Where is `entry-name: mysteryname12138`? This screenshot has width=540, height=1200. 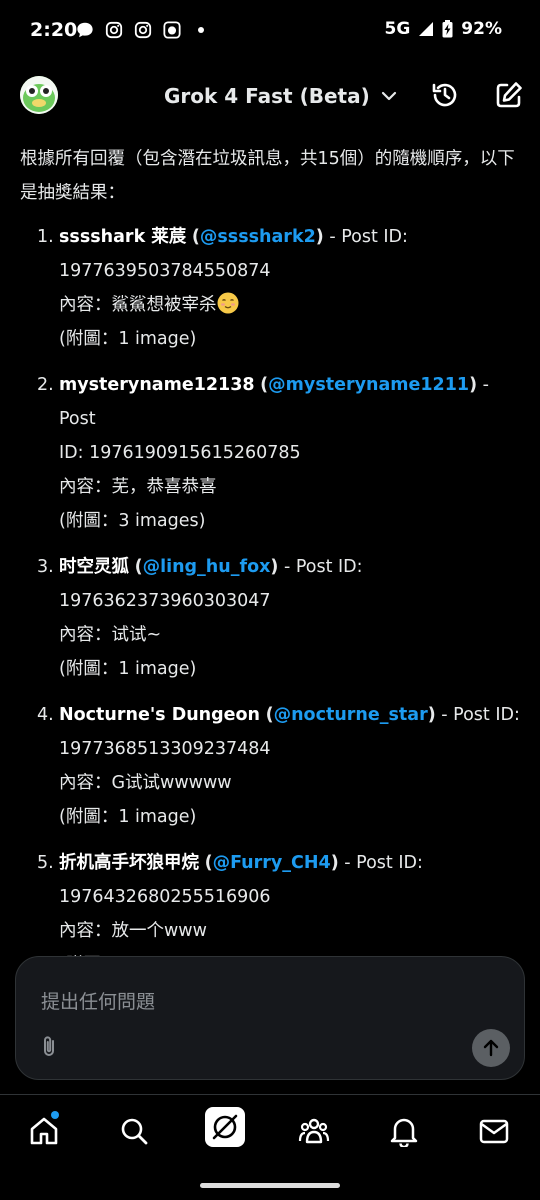
entry-name: mysteryname12138 is located at coordinates (157, 385).